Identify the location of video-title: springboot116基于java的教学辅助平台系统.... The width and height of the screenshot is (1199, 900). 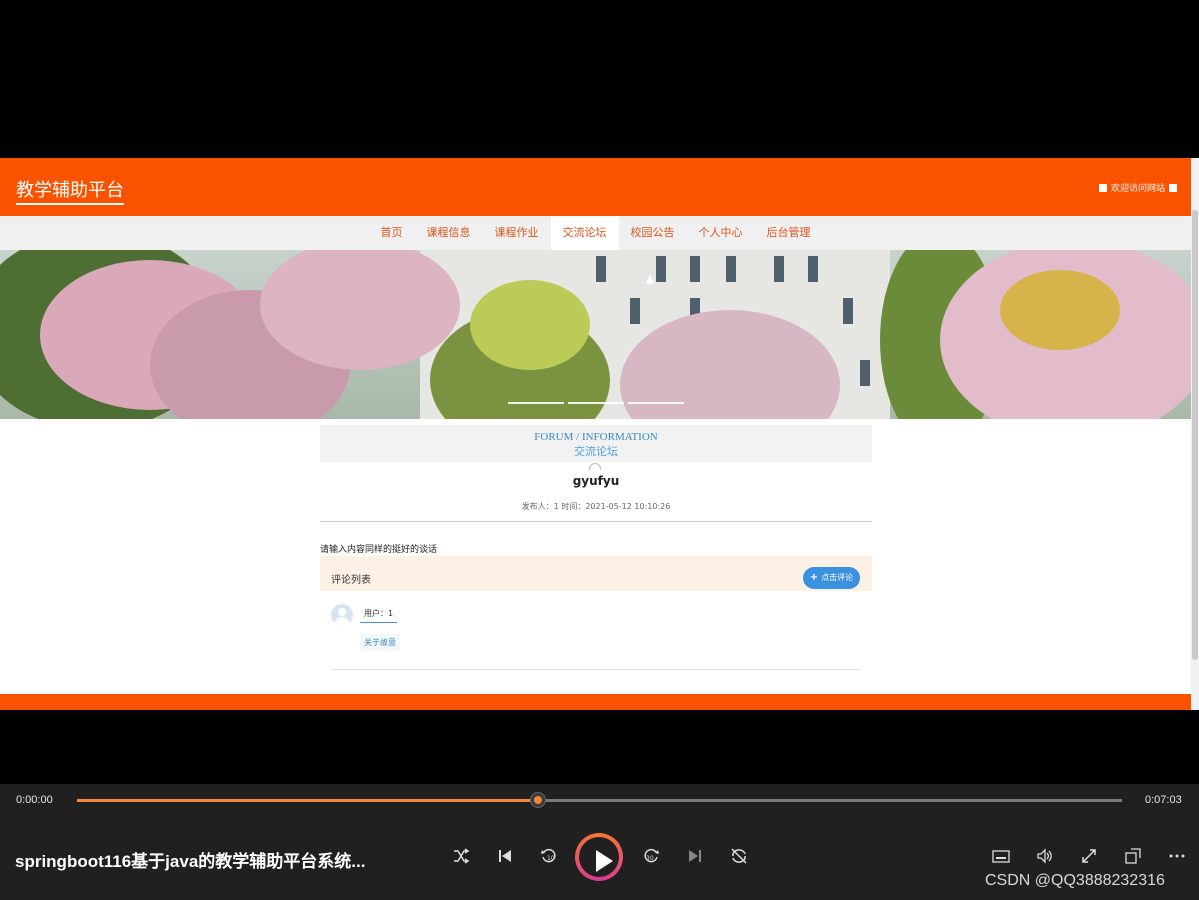
(190, 861).